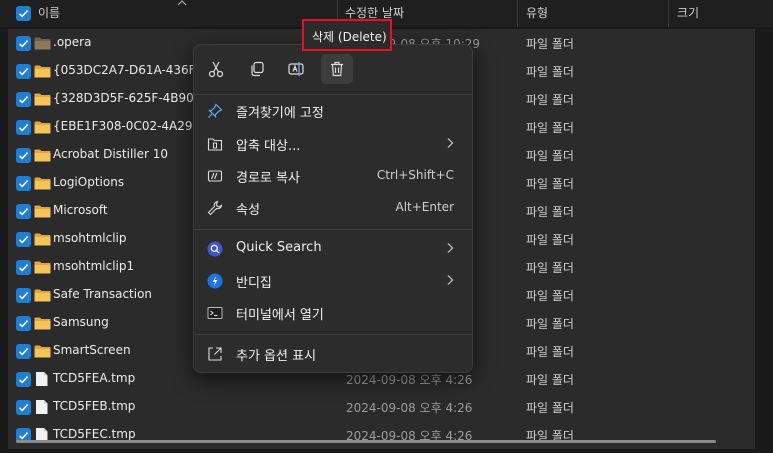  What do you see at coordinates (537, 12) in the screenshot?
I see `header-type: 유형` at bounding box center [537, 12].